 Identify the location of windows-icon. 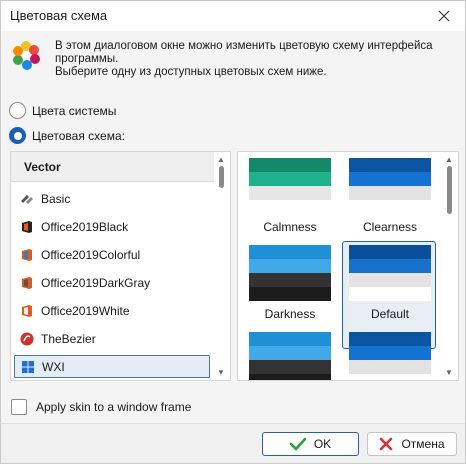
(28, 367).